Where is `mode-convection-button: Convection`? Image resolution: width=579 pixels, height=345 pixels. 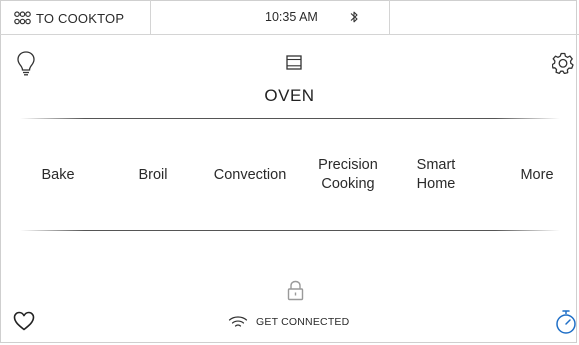
mode-convection-button: Convection is located at coordinates (250, 175).